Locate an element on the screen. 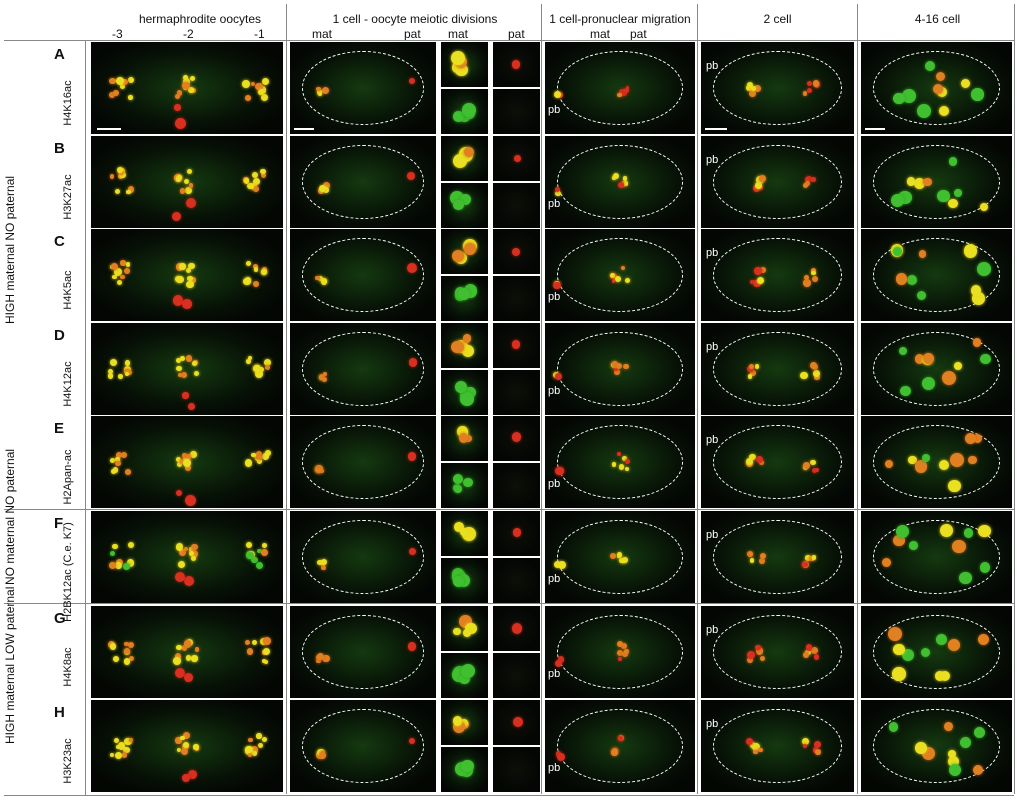 This screenshot has width=1017, height=800. inset-pat-merge-h is located at coordinates (516, 722).